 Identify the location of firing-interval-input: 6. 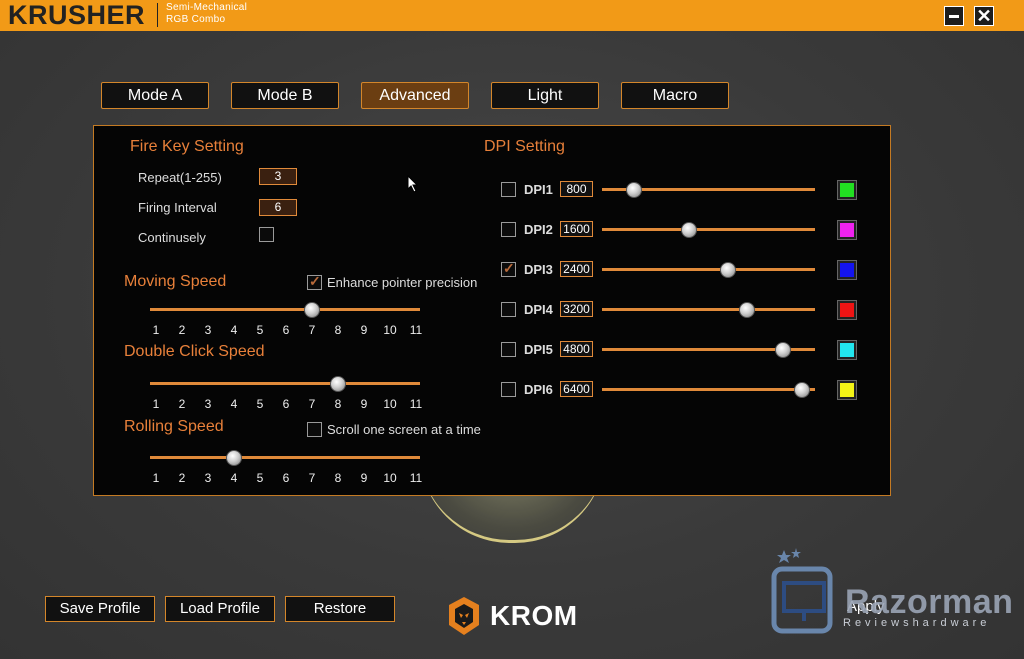
(278, 207).